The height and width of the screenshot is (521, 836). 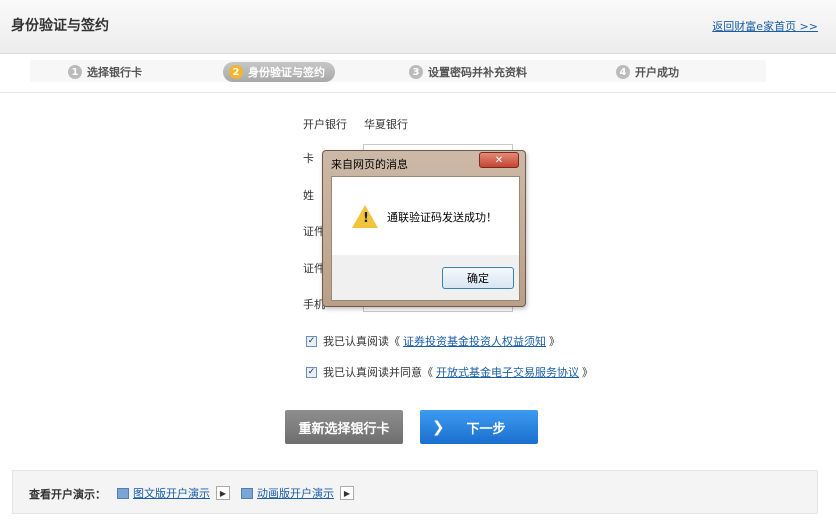 I want to click on divider, so click(x=418, y=92).